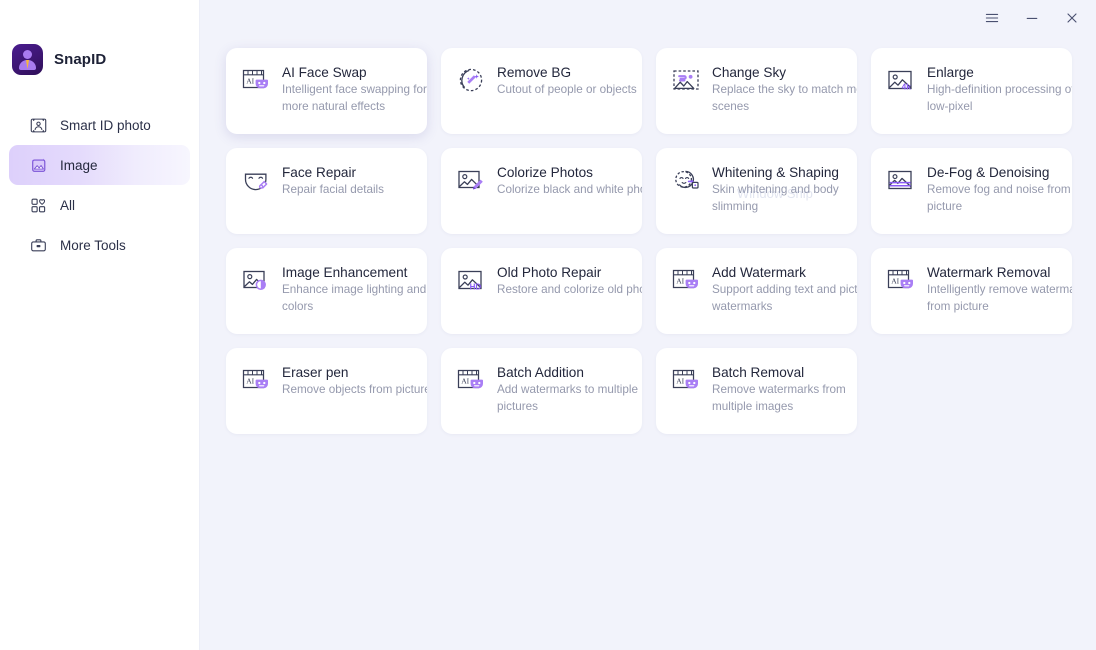 This screenshot has height=650, width=1096. Describe the element at coordinates (354, 381) in the screenshot. I see `card-text: Eraser pen Remove objects from picture` at that location.